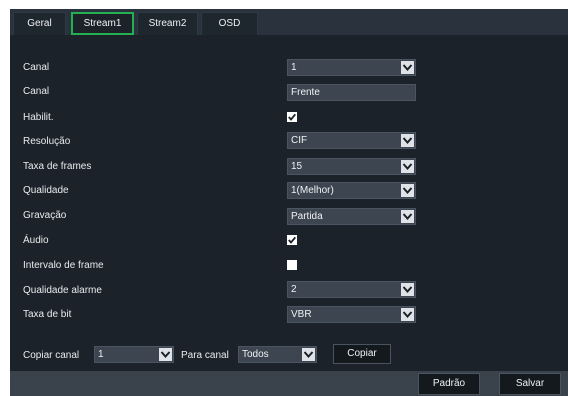  What do you see at coordinates (307, 216) in the screenshot?
I see `gravacao-value: Partida` at bounding box center [307, 216].